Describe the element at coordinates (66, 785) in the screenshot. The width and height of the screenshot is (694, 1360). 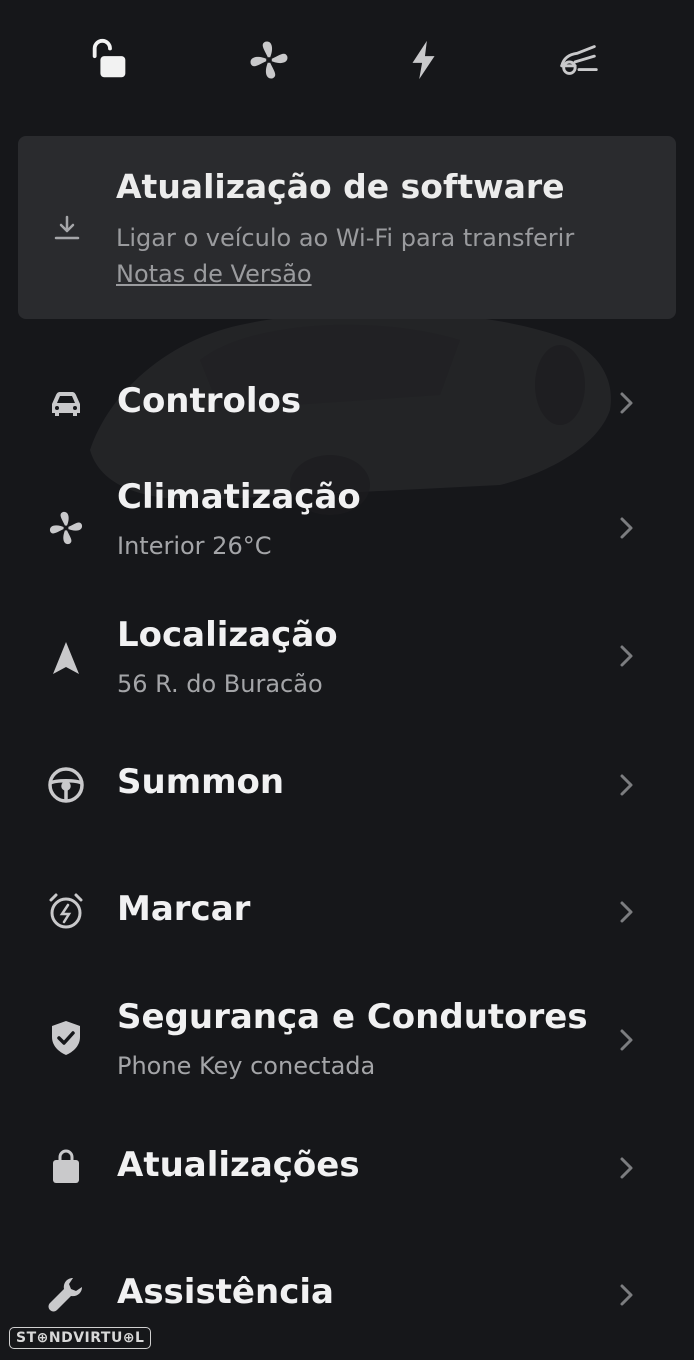
I see `steering-wheel-icon` at that location.